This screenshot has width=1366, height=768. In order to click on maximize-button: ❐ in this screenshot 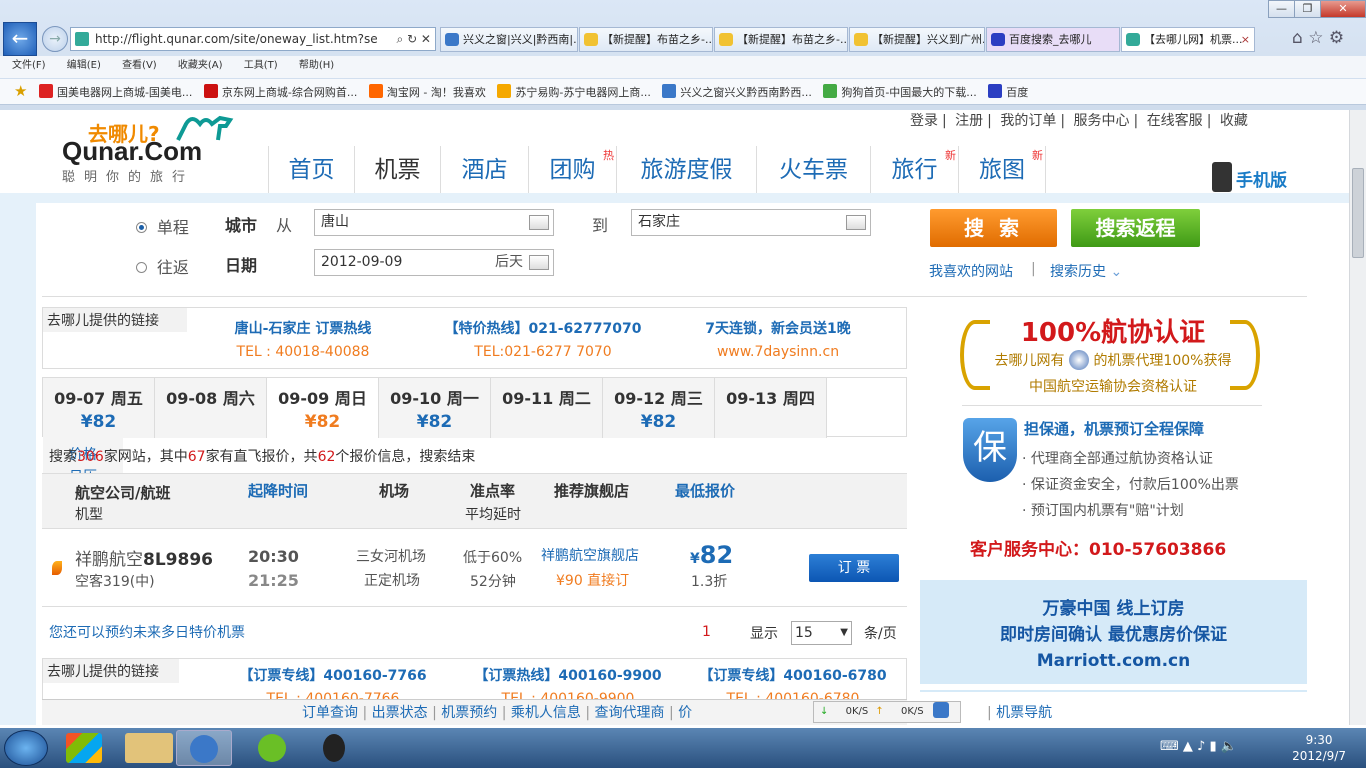, I will do `click(1307, 9)`.